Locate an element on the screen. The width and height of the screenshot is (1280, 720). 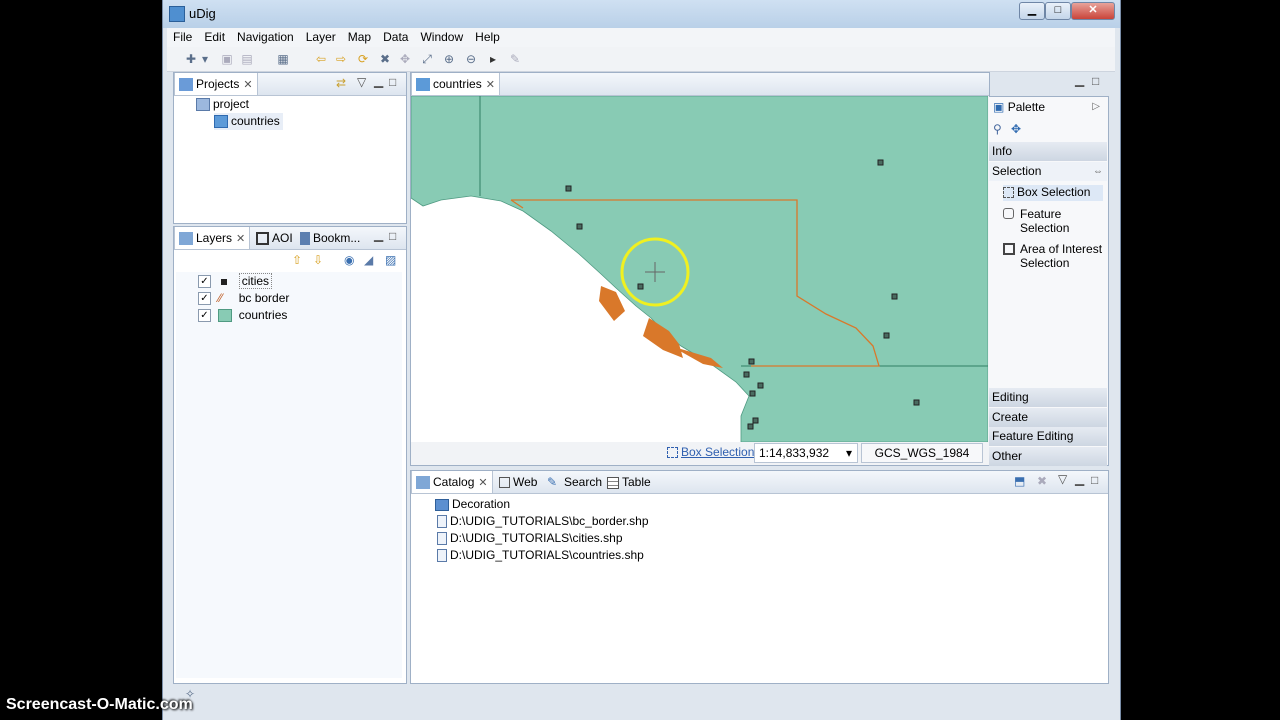
catalog-item-bc-border: D:\UDIG_TUTORIALS\bc_border.shp is located at coordinates (542, 521).